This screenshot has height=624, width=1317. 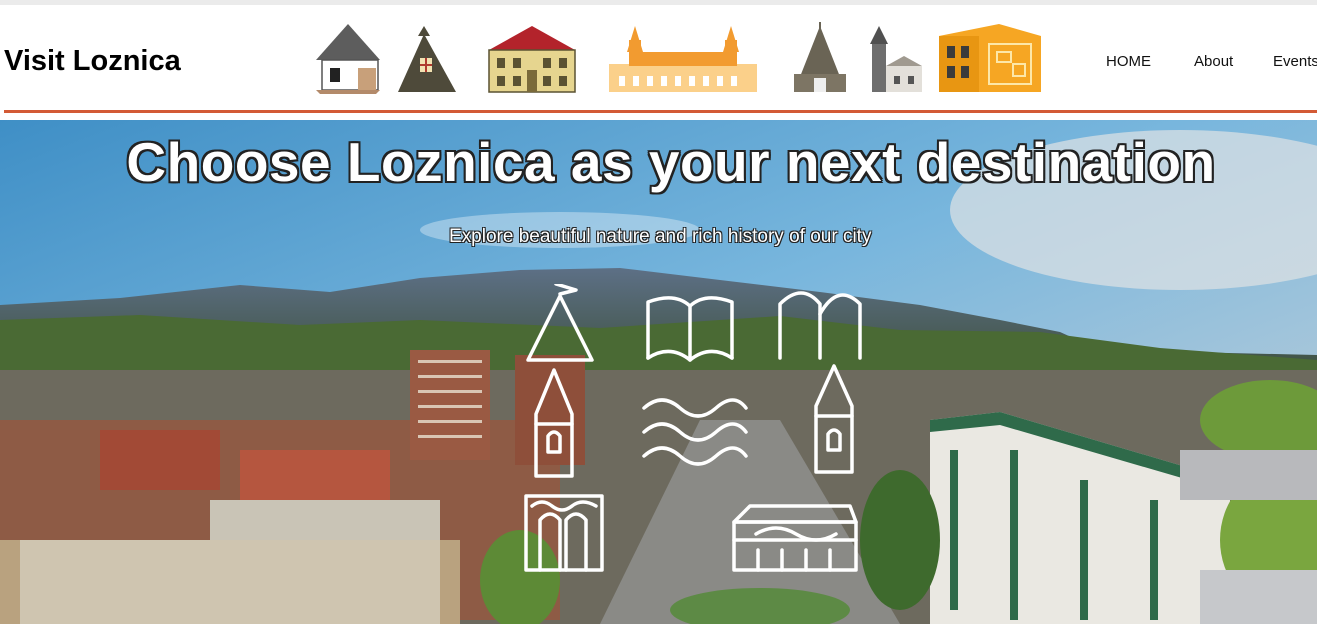 I want to click on site-logo: Visit Loznica, so click(x=92, y=61).